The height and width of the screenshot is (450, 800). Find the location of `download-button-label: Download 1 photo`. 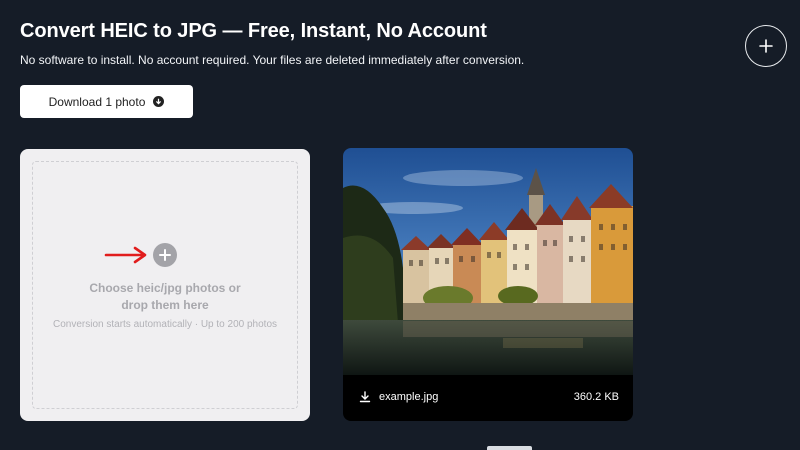

download-button-label: Download 1 photo is located at coordinates (97, 101).